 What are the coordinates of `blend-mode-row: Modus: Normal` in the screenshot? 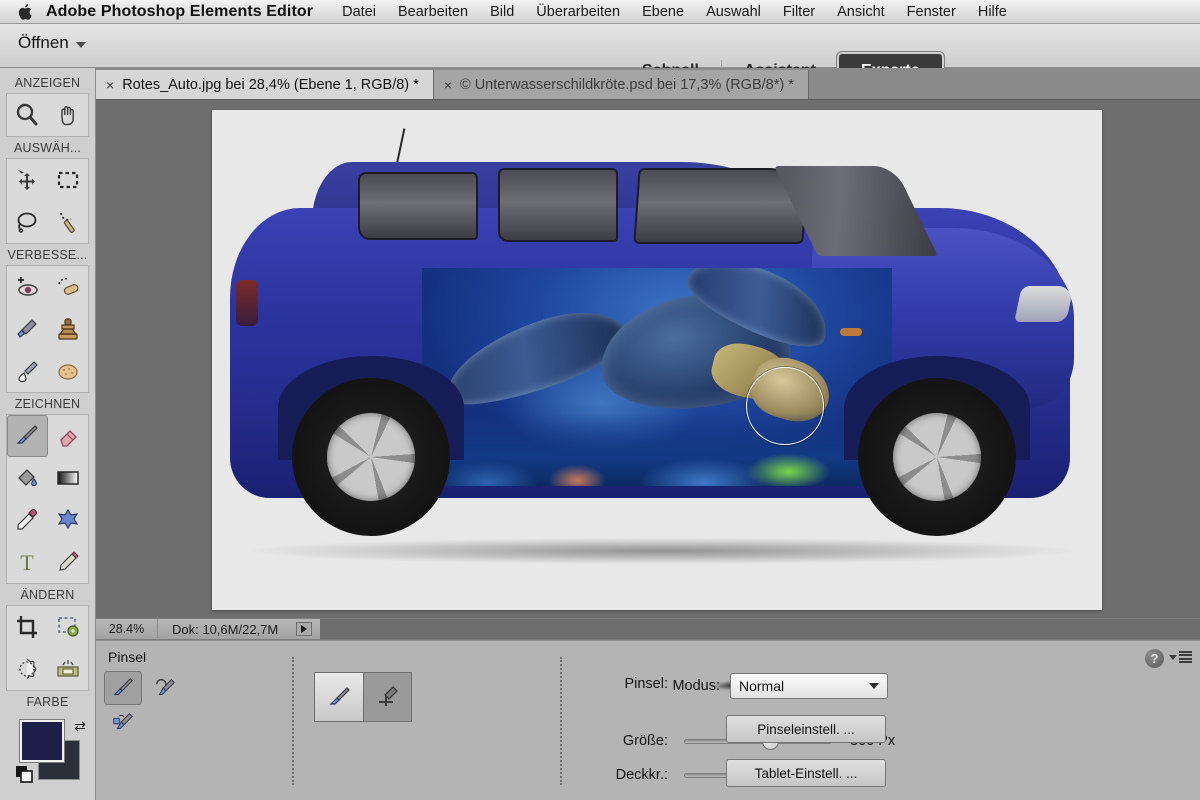 It's located at (773, 686).